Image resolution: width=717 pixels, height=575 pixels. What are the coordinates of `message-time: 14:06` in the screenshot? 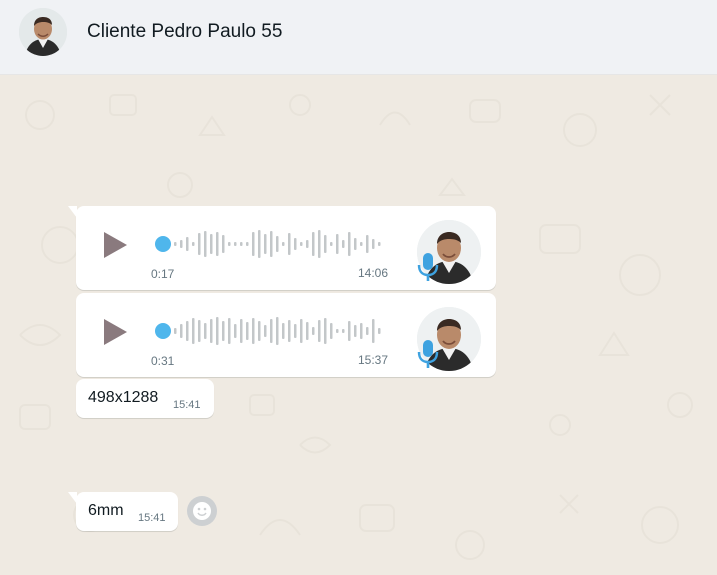 It's located at (373, 273).